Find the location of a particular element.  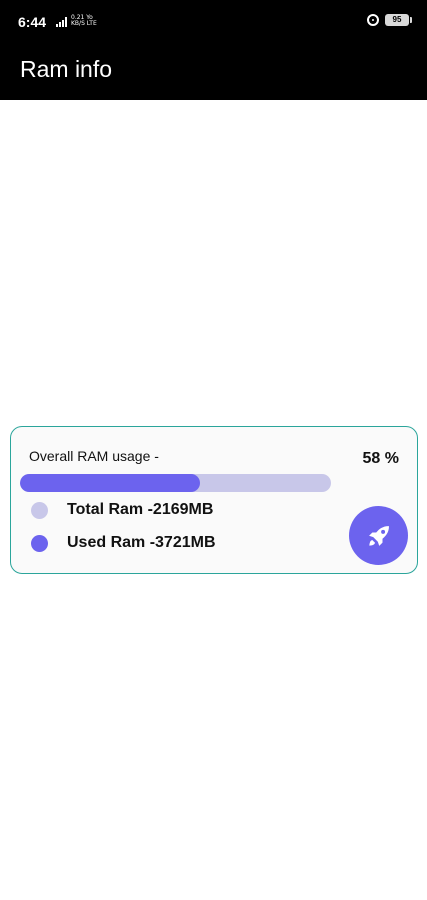

status-time: 6:44 is located at coordinates (32, 22).